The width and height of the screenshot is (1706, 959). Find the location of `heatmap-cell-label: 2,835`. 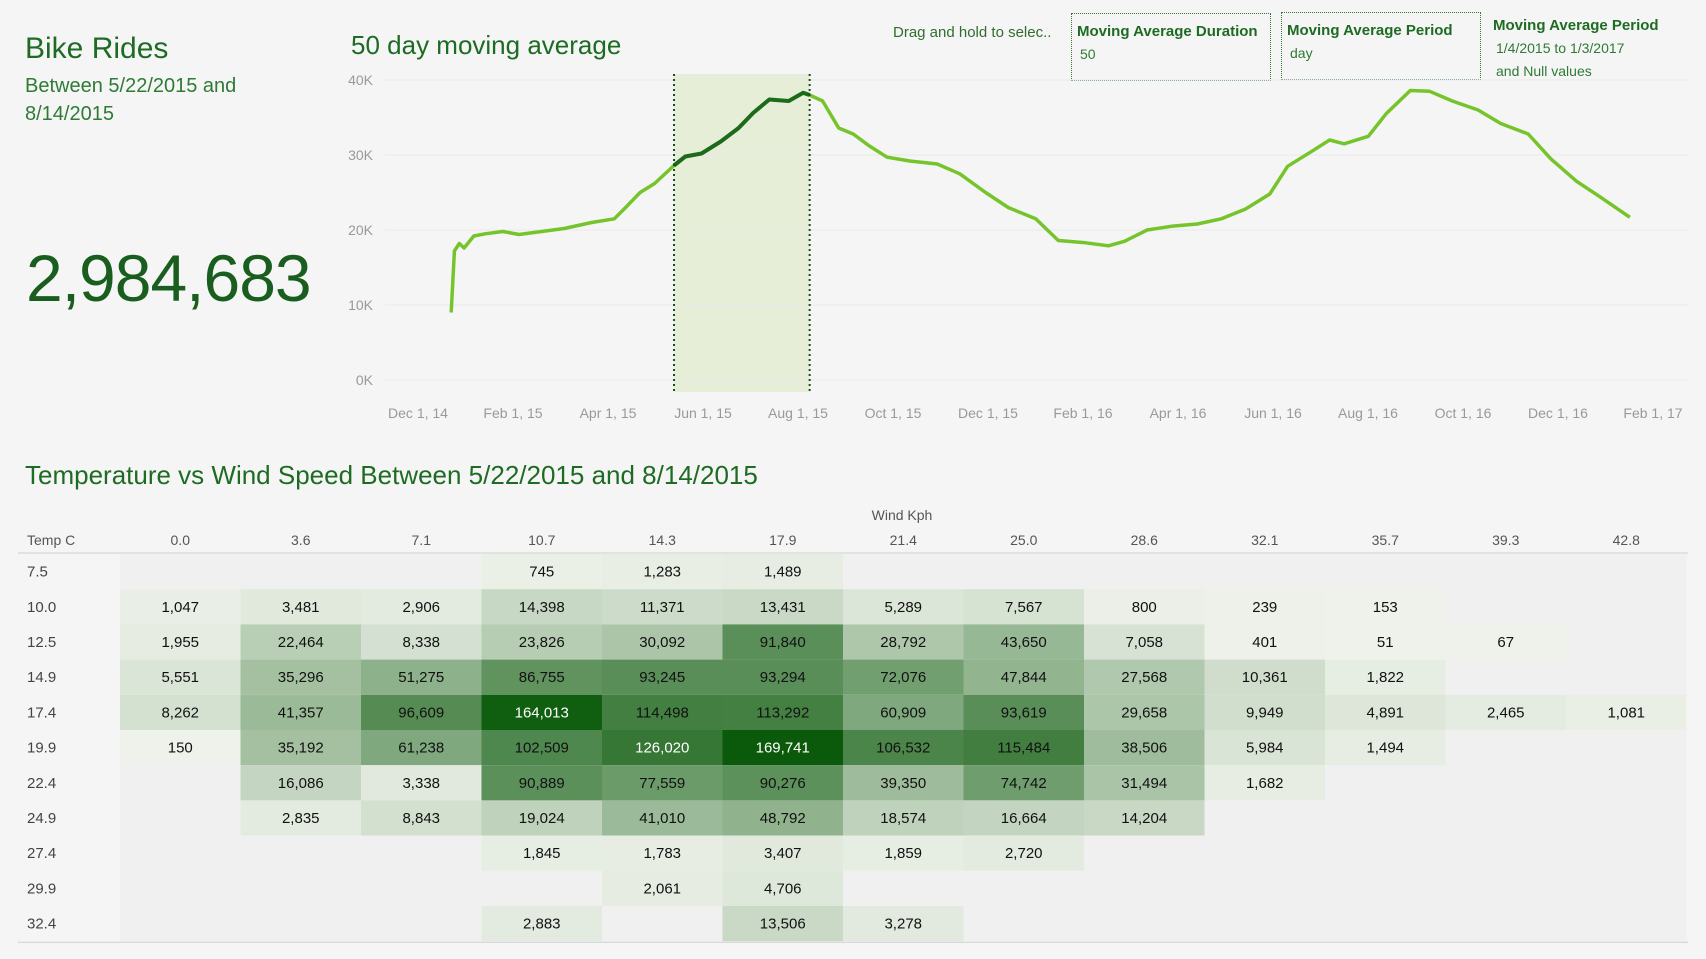

heatmap-cell-label: 2,835 is located at coordinates (301, 818).